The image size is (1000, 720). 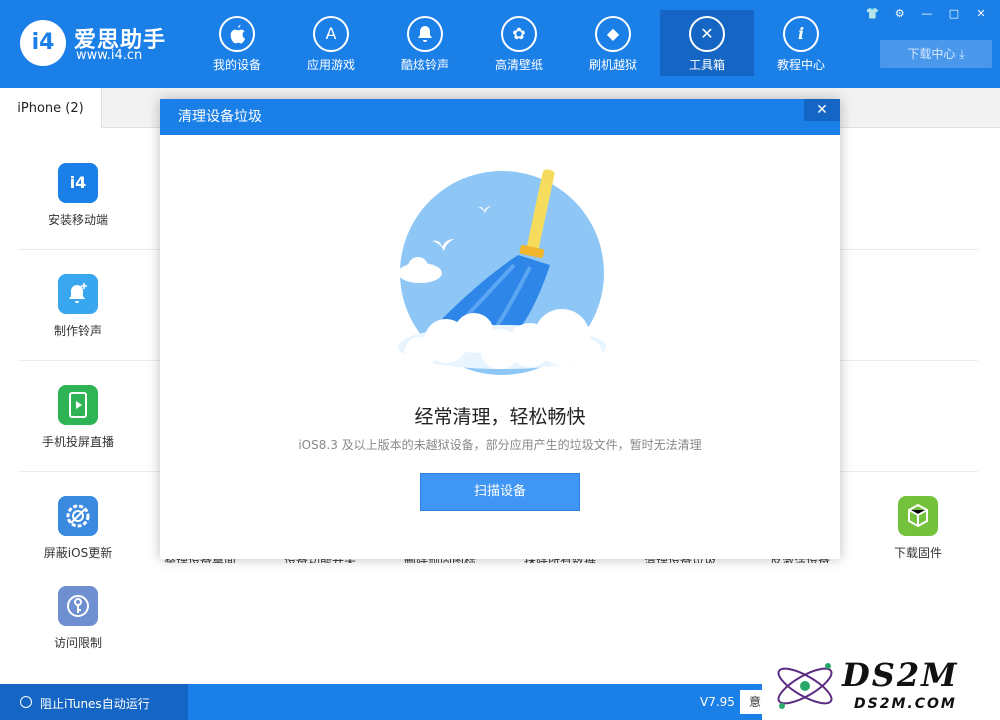 I want to click on dialog-close-icon: ✕, so click(x=822, y=110).